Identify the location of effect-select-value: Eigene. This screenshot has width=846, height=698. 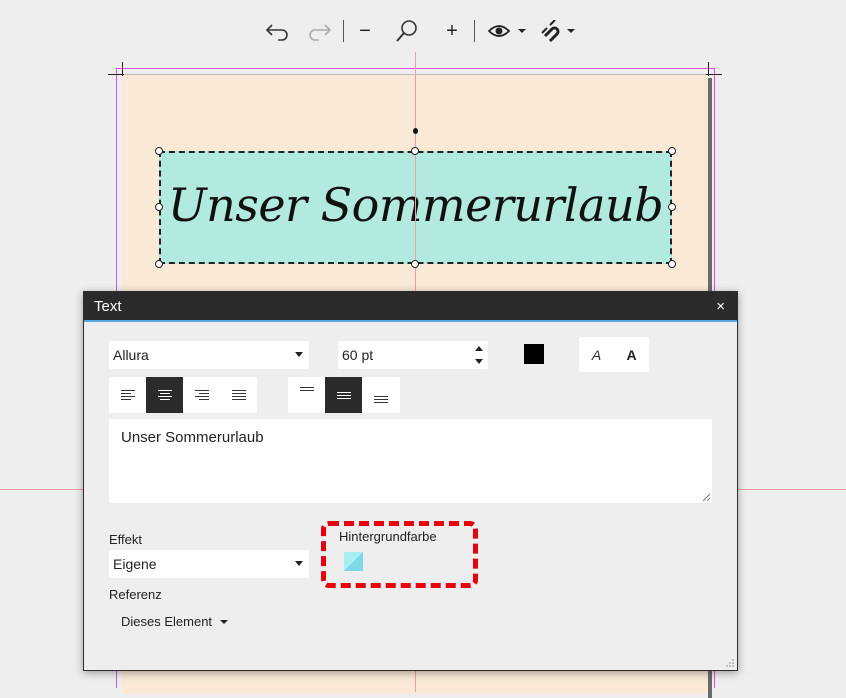
(135, 564).